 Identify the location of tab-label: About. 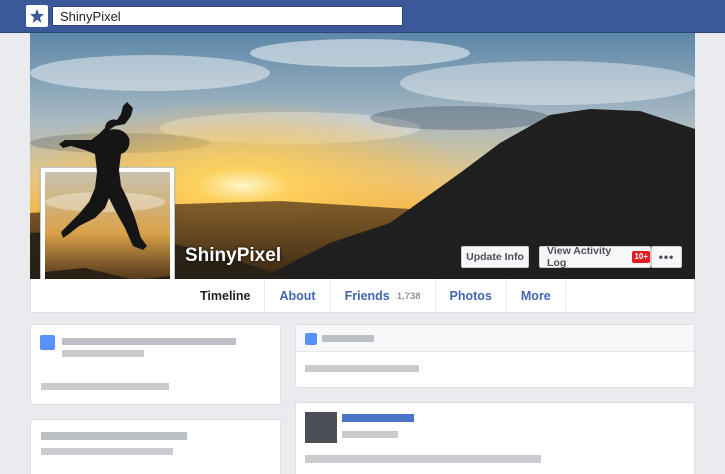
(297, 296).